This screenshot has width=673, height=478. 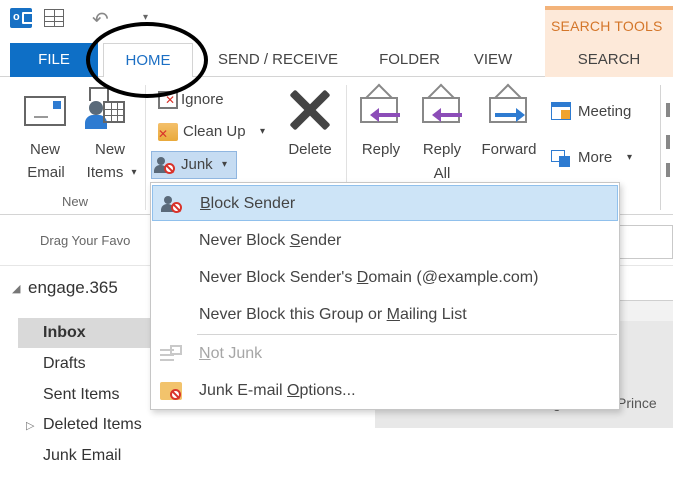 I want to click on junk-button: Junk ▾, so click(x=194, y=165).